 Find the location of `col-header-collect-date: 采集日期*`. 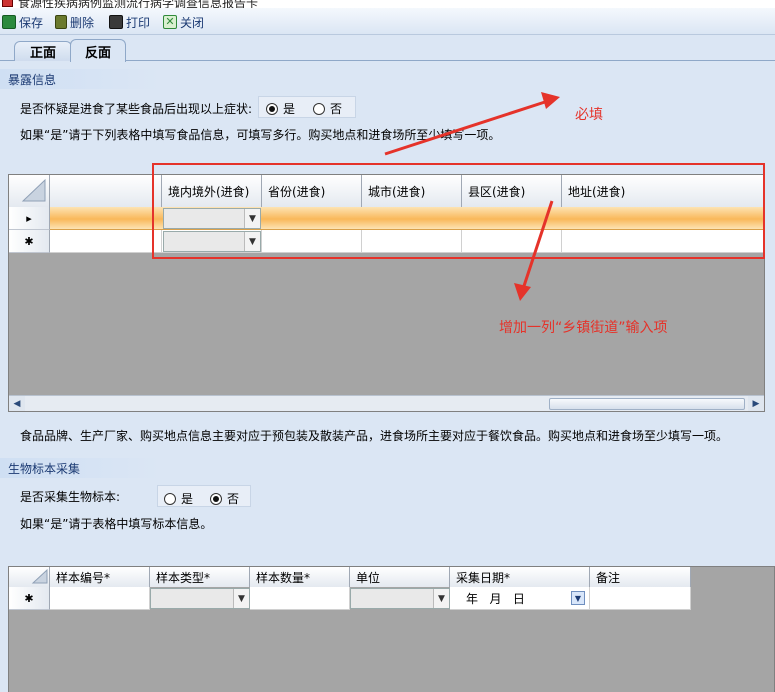

col-header-collect-date: 采集日期* is located at coordinates (520, 577).